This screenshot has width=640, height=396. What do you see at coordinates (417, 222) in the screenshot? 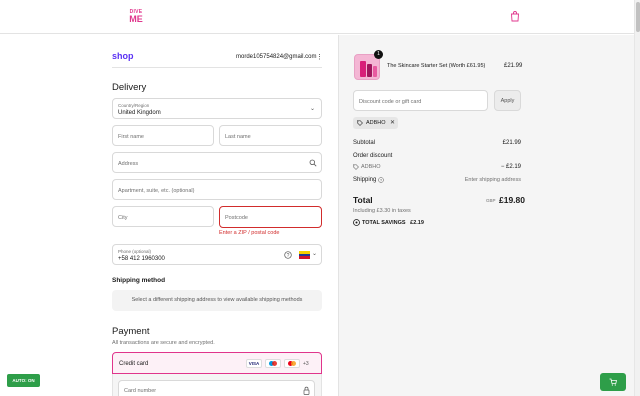
I see `savings-value: £2.19` at bounding box center [417, 222].